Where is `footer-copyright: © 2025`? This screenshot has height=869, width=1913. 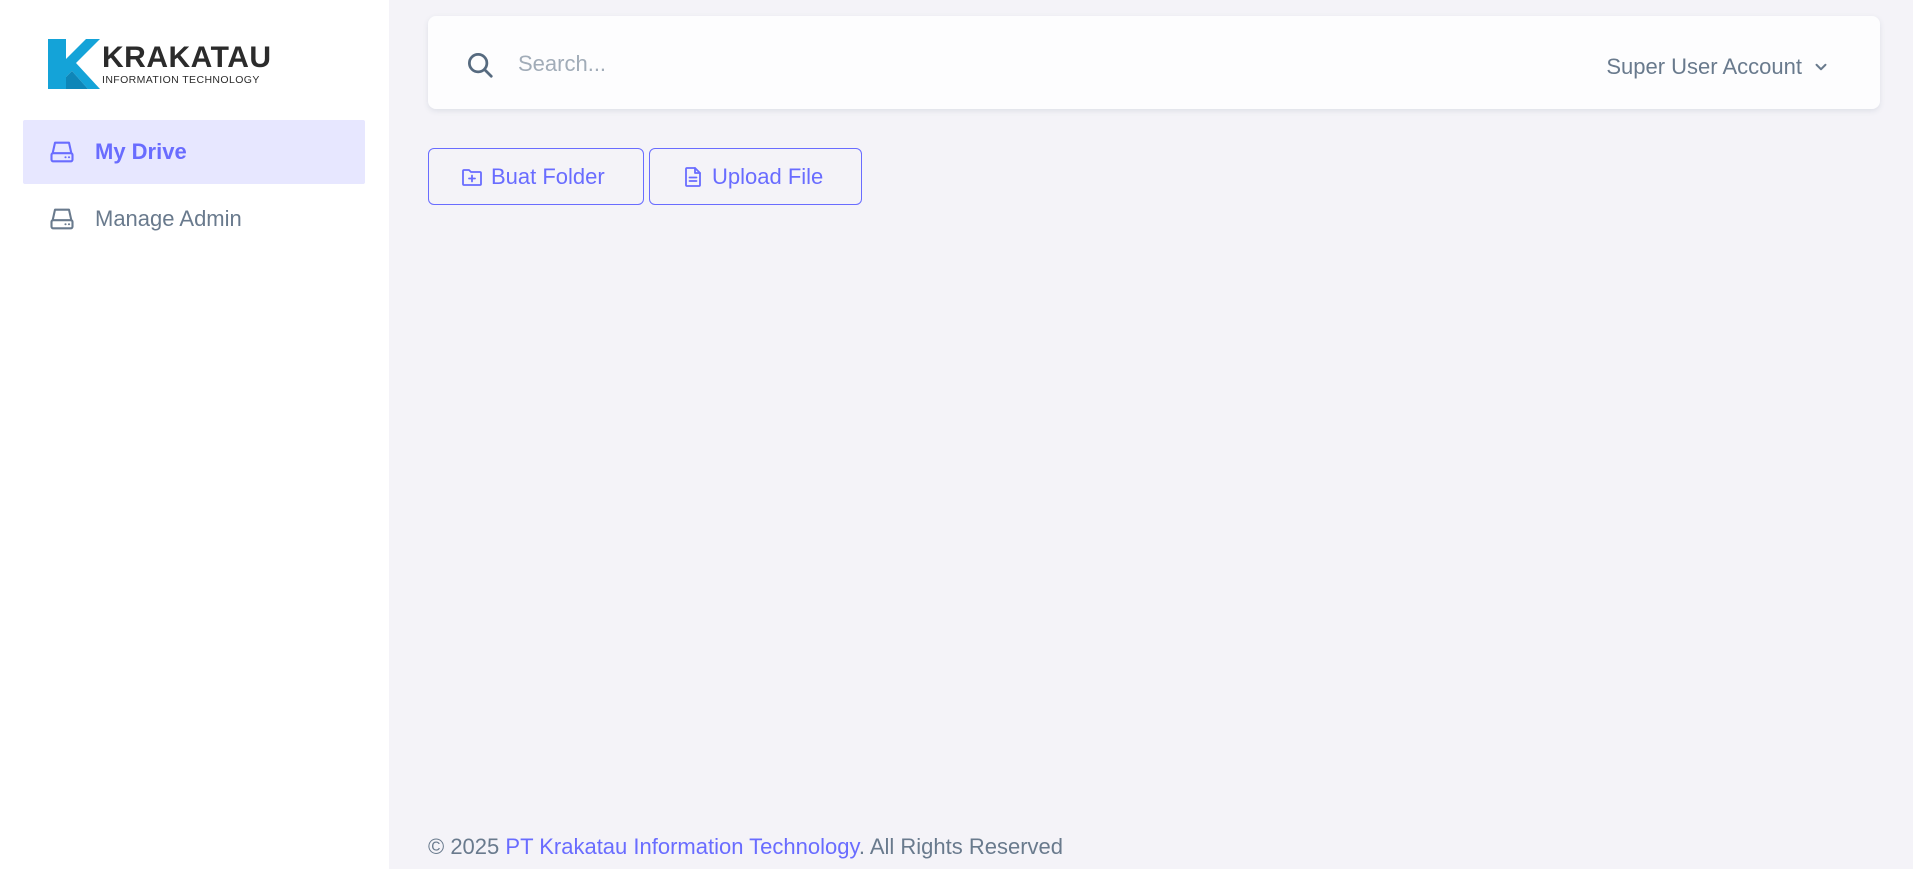
footer-copyright: © 2025 is located at coordinates (467, 846).